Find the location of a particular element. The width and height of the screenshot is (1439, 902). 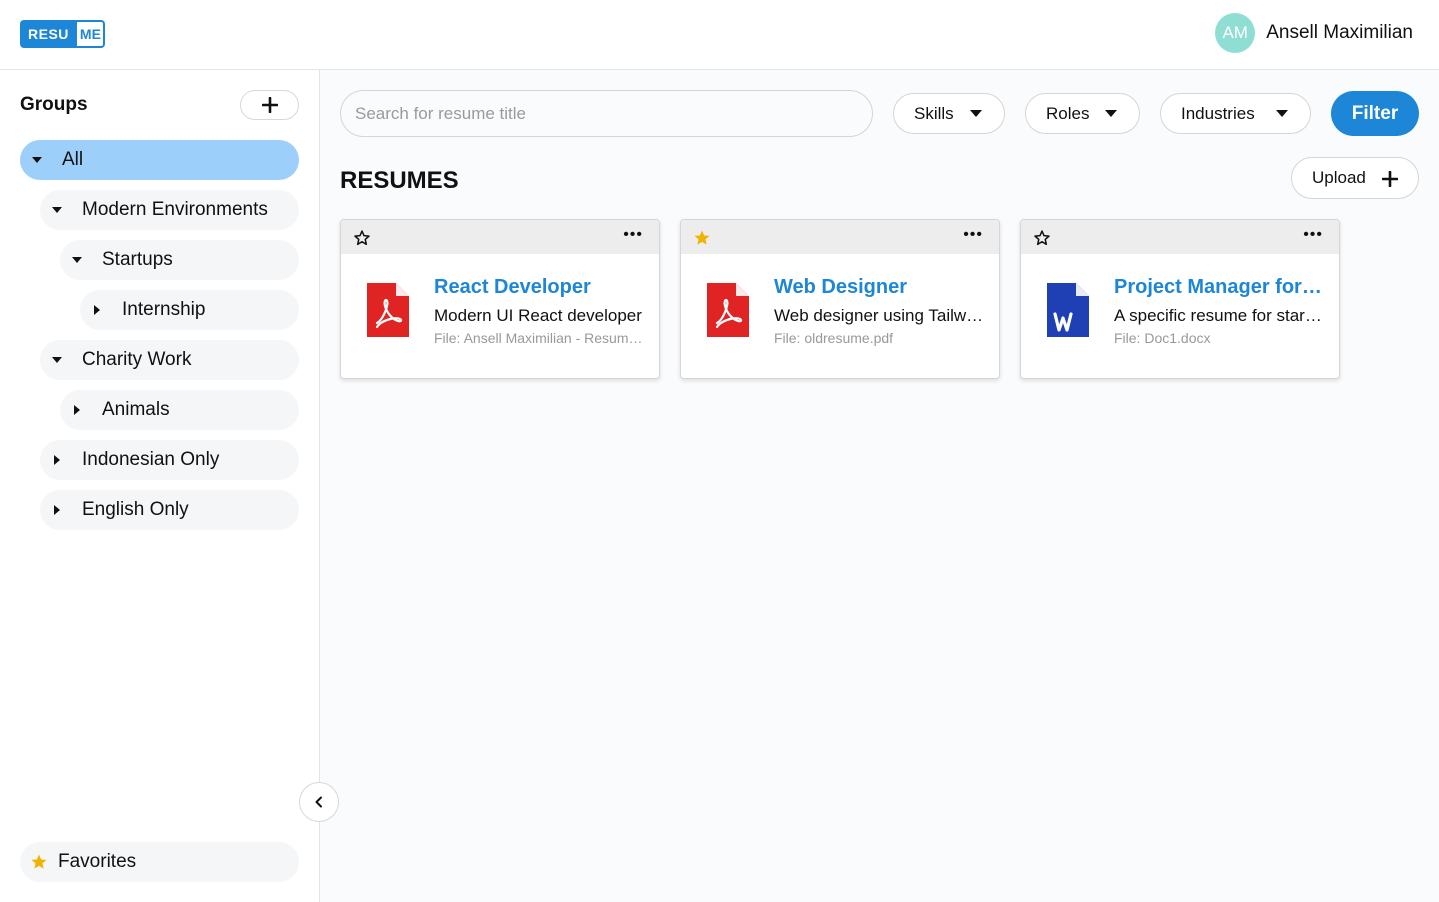

group-item-english-only: English Only is located at coordinates (169, 510).